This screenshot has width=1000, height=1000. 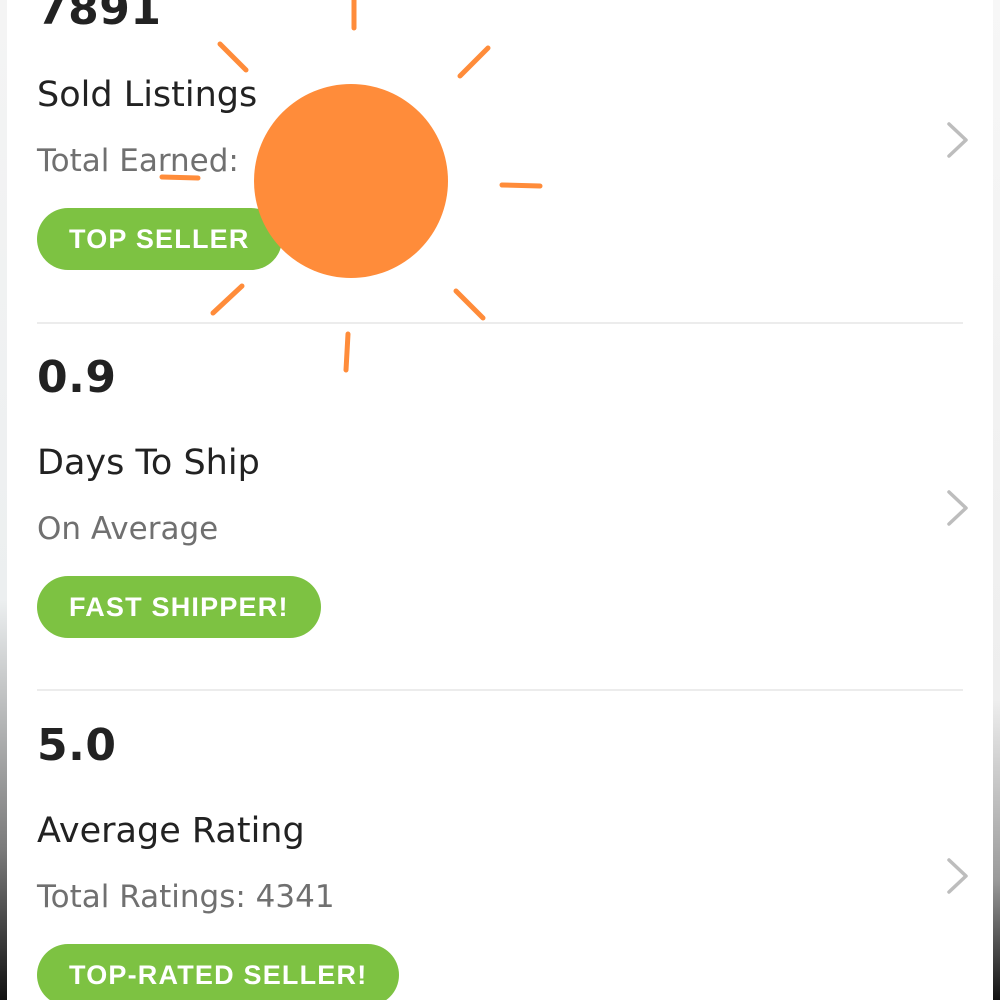 I want to click on fast-shipper-badge: FAST SHIPPER!, so click(x=179, y=607).